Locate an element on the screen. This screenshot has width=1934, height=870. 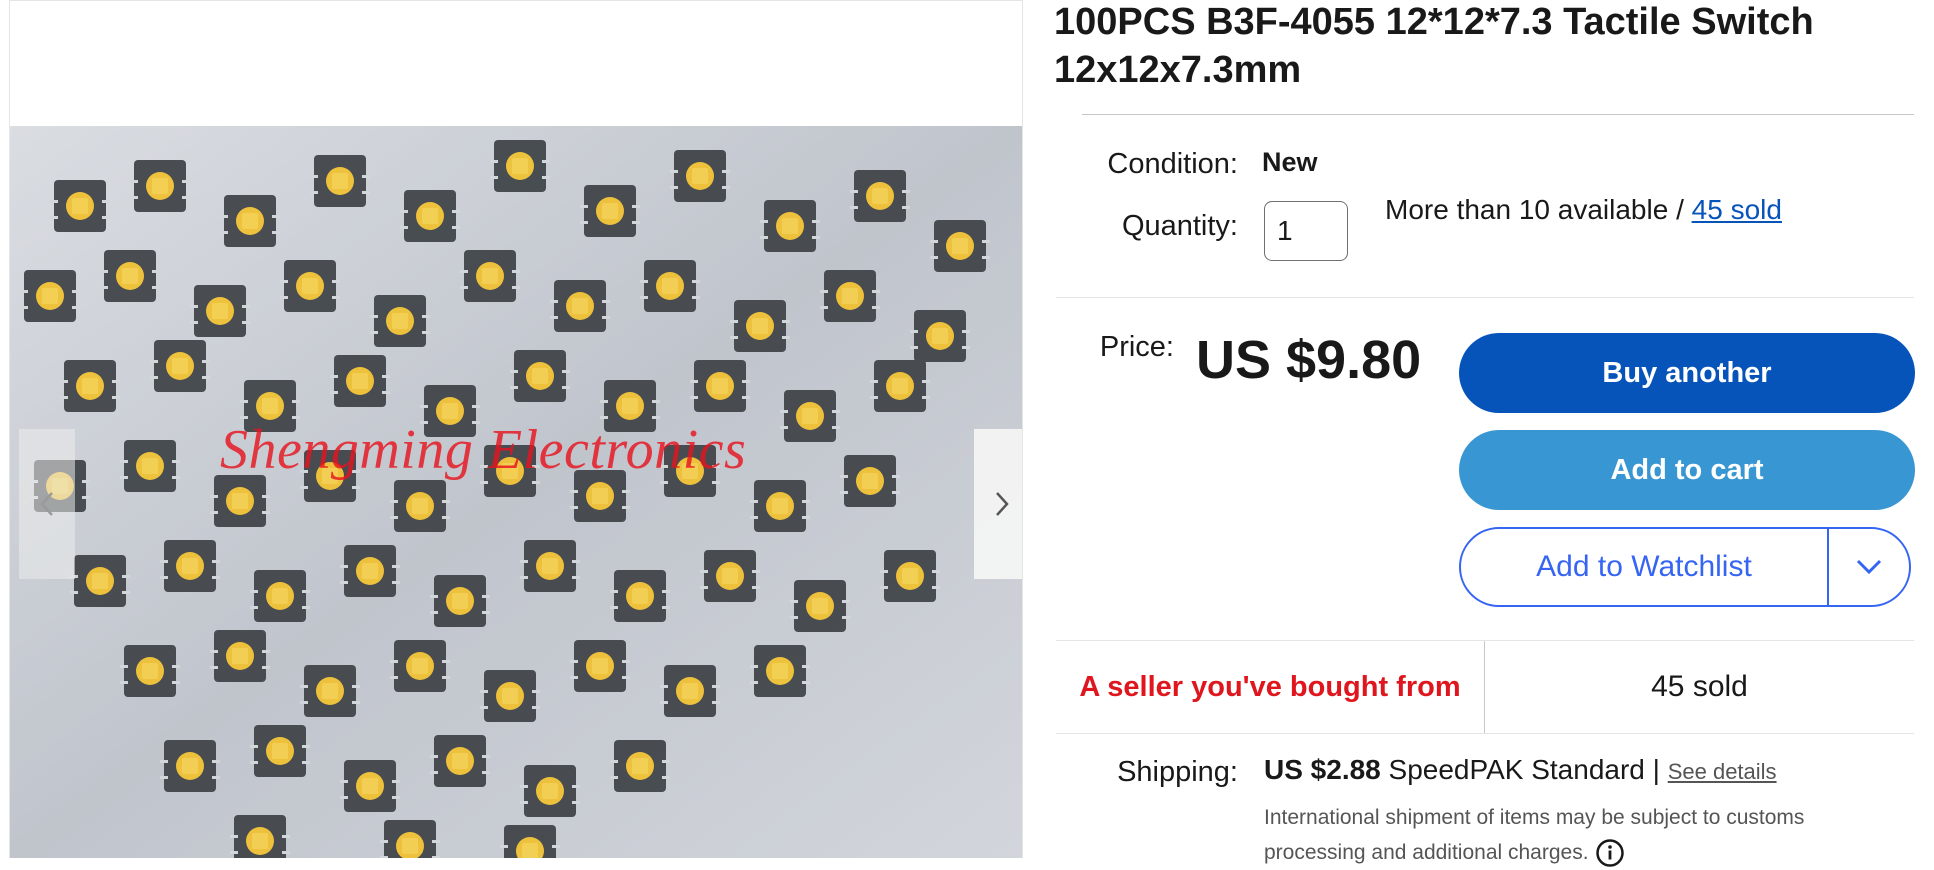
quantity-input is located at coordinates (1306, 231).